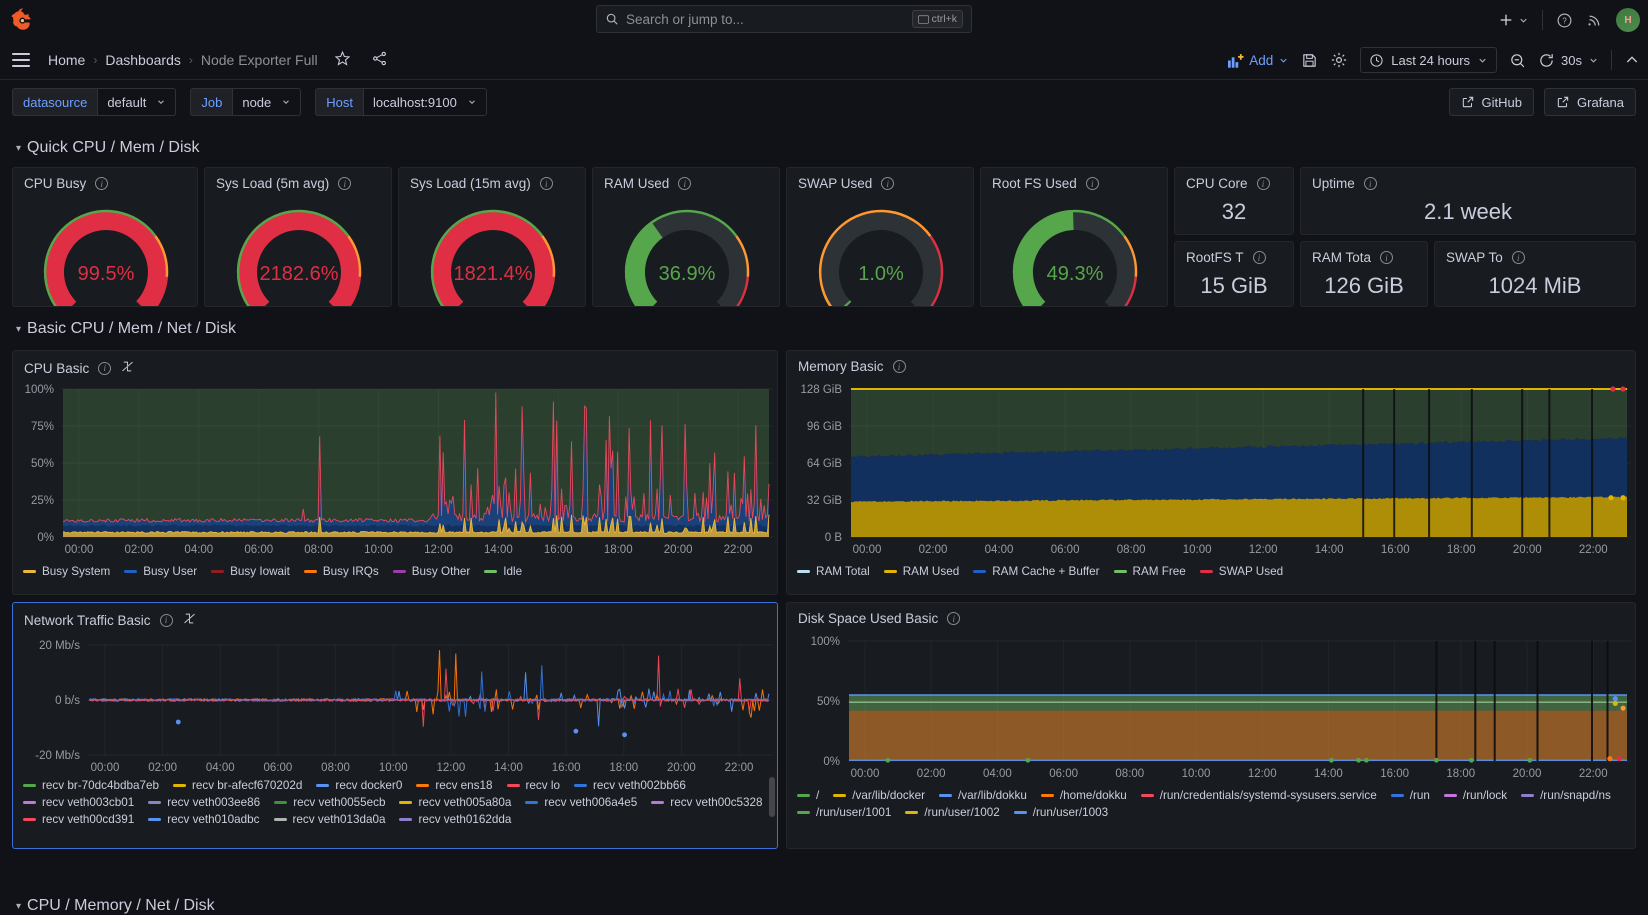  What do you see at coordinates (1060, 812) in the screenshot?
I see `legend-item: /run/user/1003` at bounding box center [1060, 812].